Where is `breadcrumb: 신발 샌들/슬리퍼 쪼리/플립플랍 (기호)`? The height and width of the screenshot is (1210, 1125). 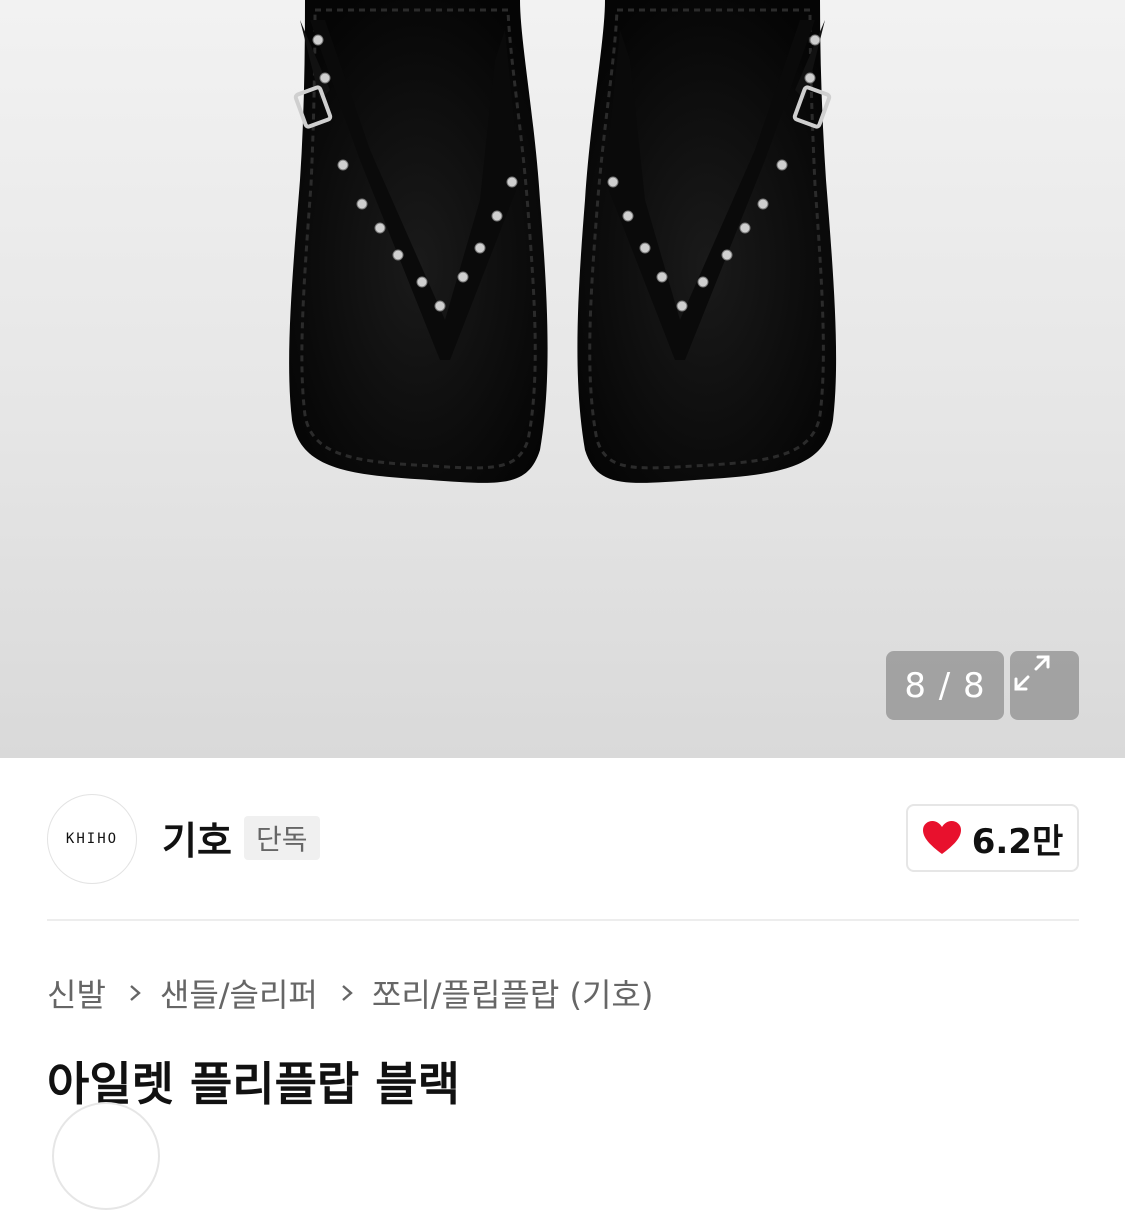
breadcrumb: 신발 샌들/슬리퍼 쪼리/플립플랍 (기호) is located at coordinates (350, 993).